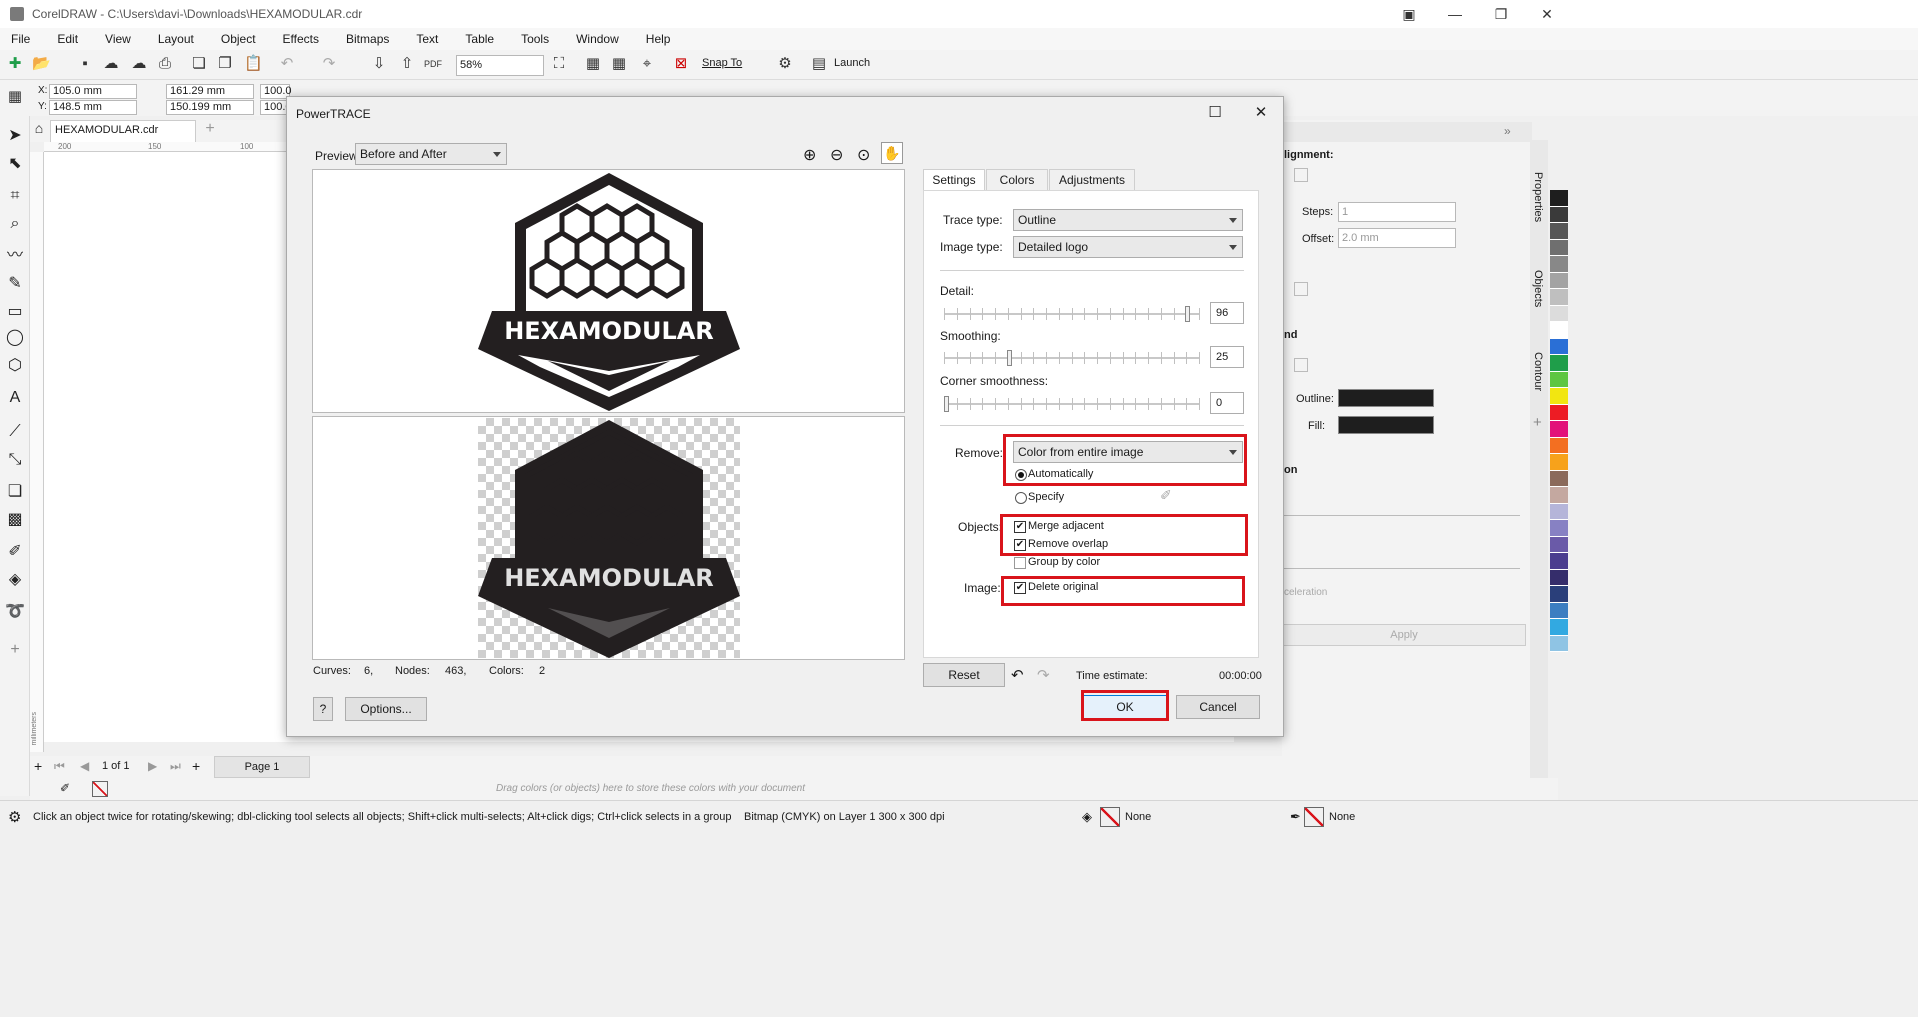  Describe the element at coordinates (537, 39) in the screenshot. I see `menu-tools: Tools` at that location.